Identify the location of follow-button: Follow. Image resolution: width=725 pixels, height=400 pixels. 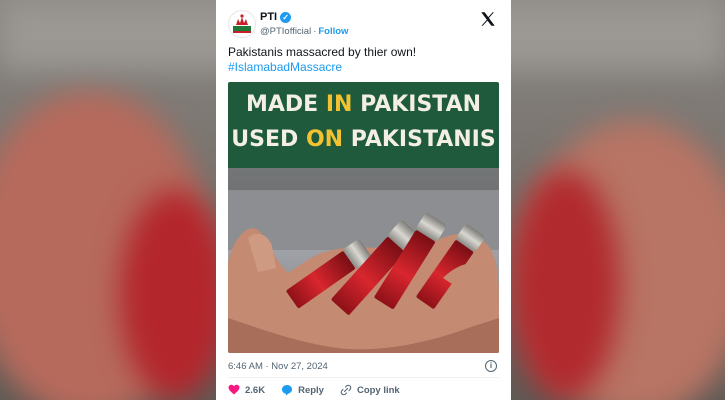
(333, 31).